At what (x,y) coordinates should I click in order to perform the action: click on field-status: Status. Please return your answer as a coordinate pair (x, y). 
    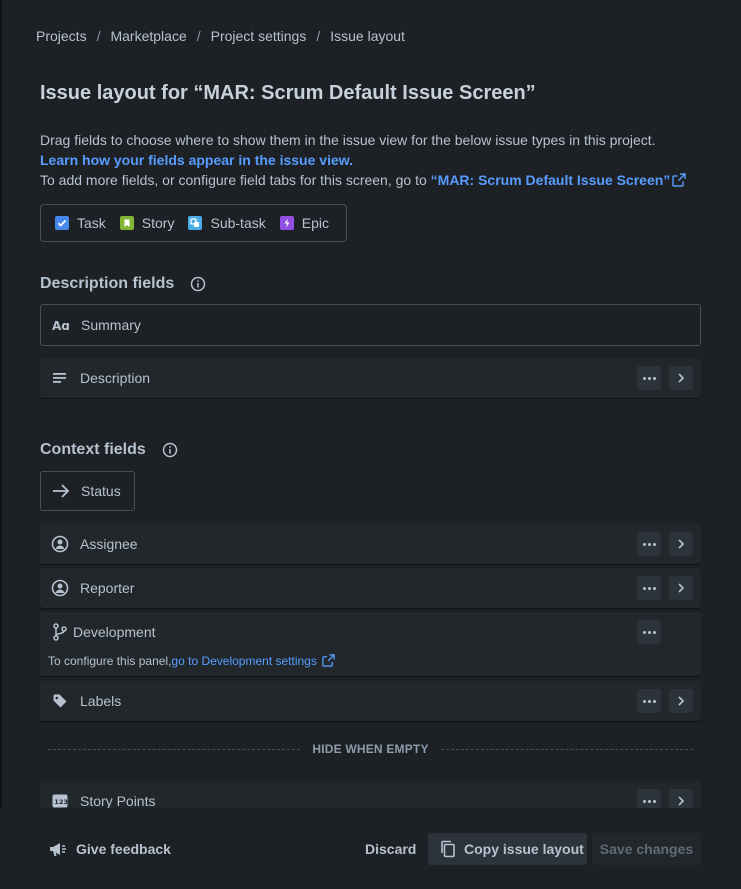
    Looking at the image, I should click on (87, 491).